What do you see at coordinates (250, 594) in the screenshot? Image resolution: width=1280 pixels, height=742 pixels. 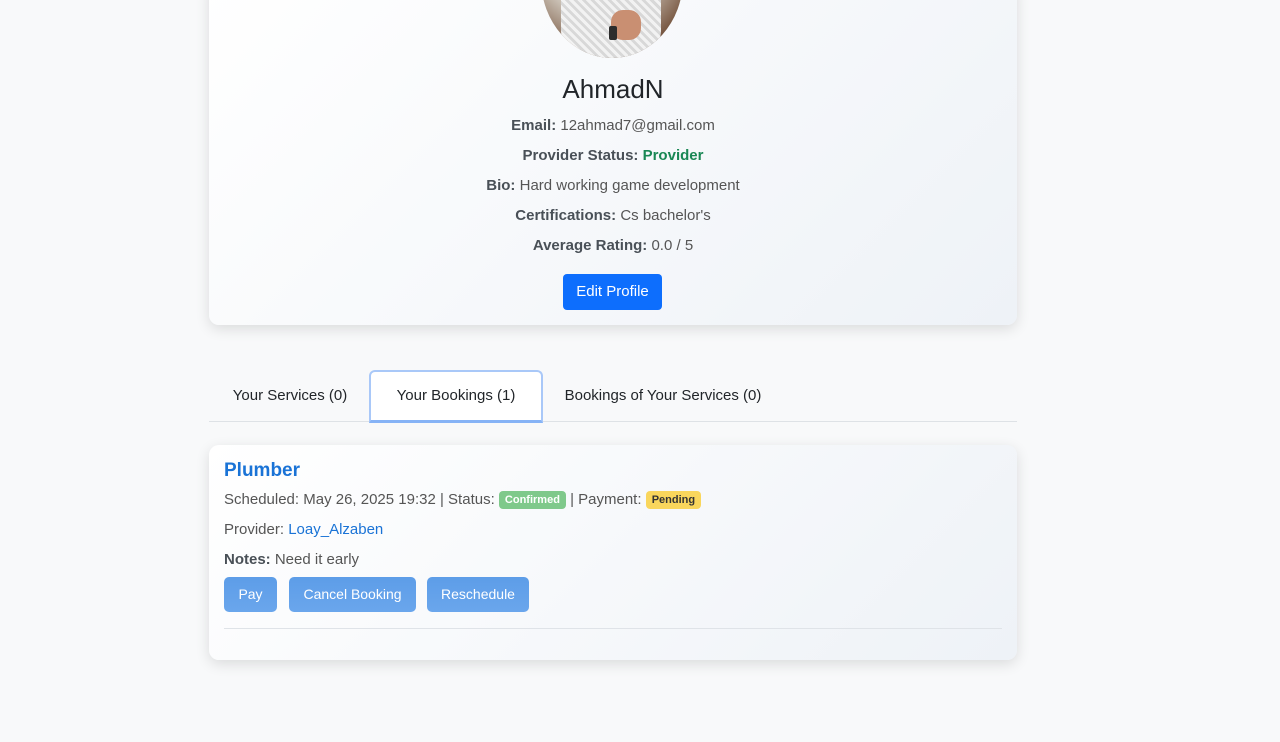 I see `pay-button: Pay` at bounding box center [250, 594].